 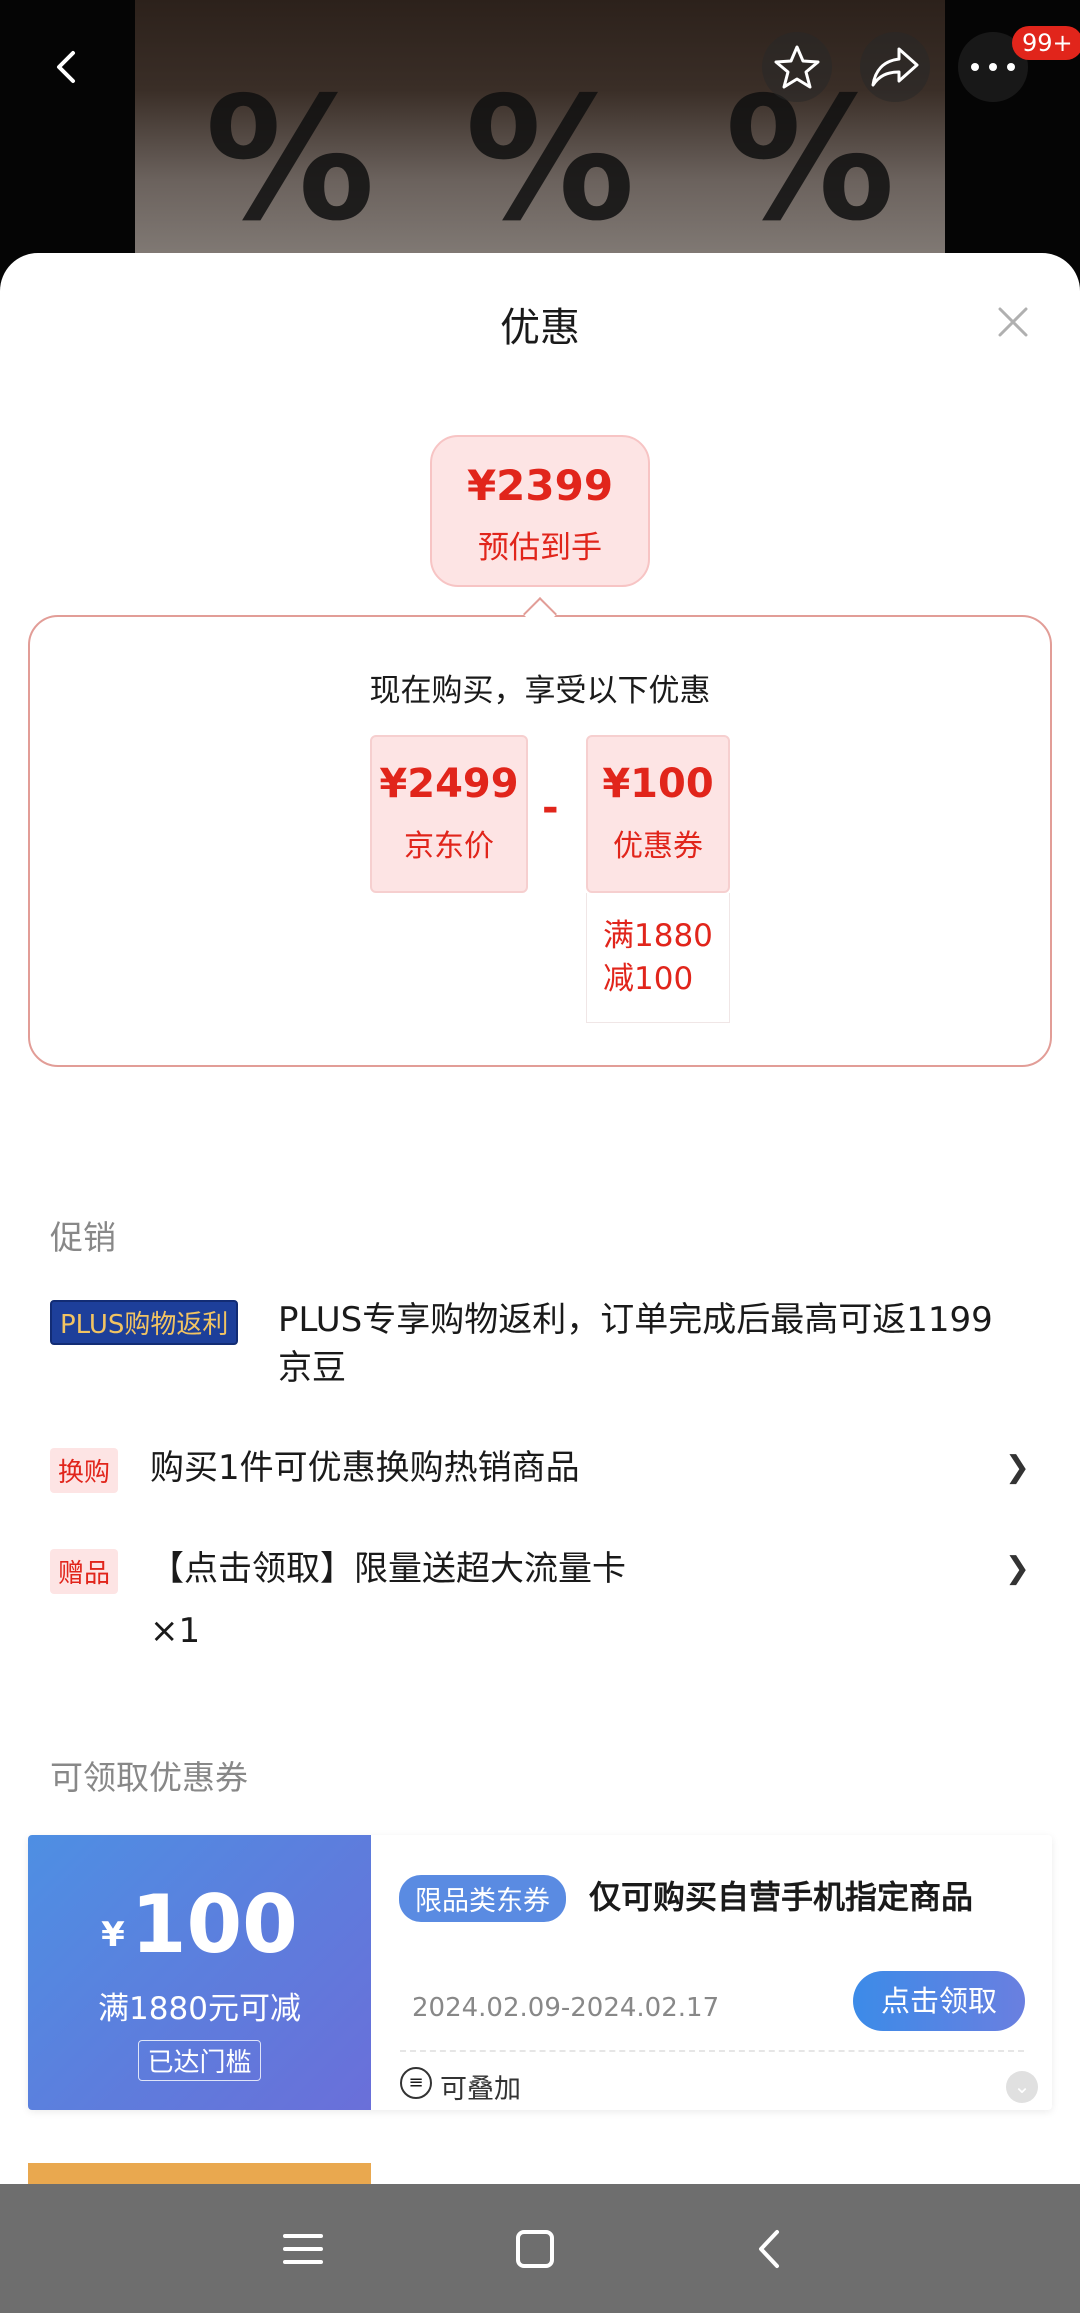 I want to click on notification-badge: 99+, so click(x=1046, y=43).